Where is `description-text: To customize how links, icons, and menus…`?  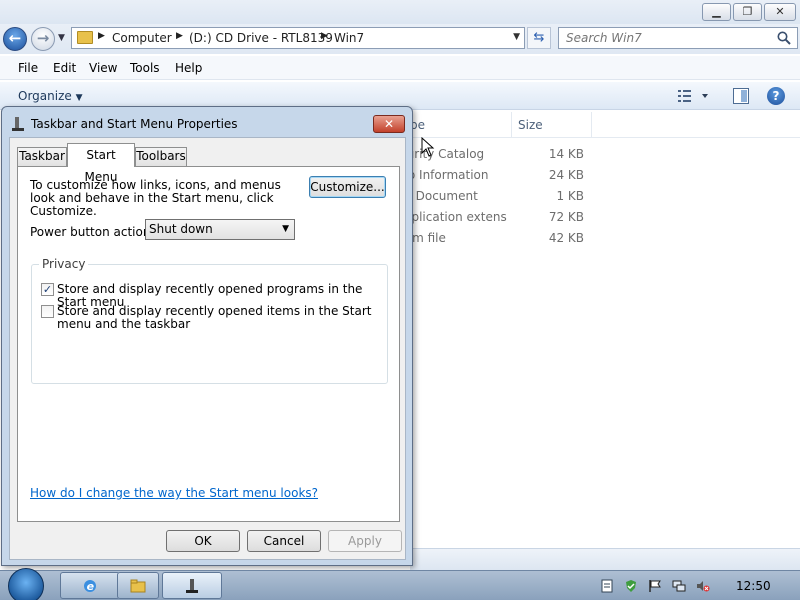
description-text: To customize how links, icons, and menus… is located at coordinates (155, 198).